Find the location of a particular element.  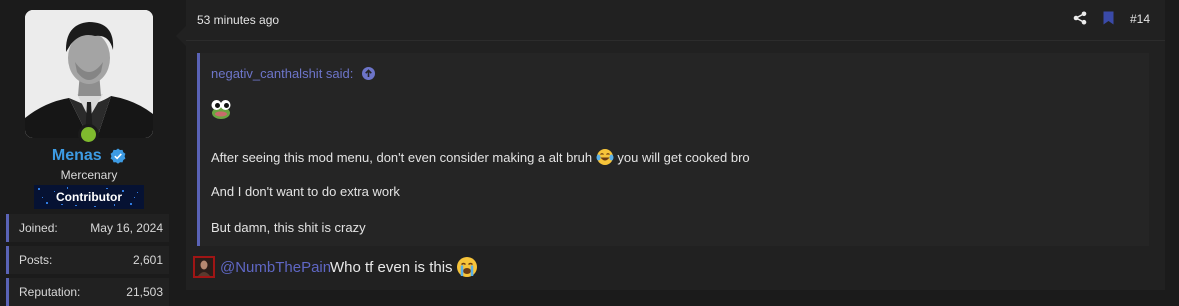

user-banner: Contributor is located at coordinates (89, 197).